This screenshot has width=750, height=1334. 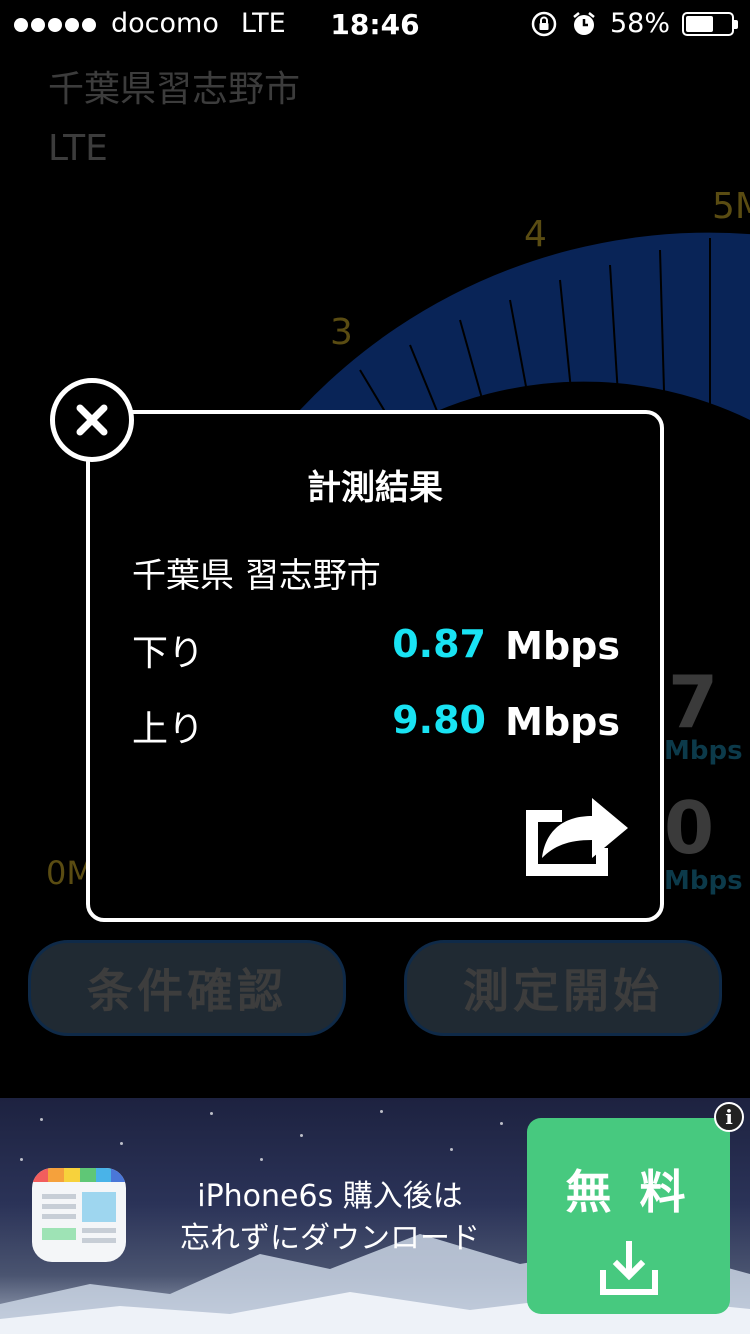 I want to click on upload-unit: Mbps, so click(x=562, y=722).